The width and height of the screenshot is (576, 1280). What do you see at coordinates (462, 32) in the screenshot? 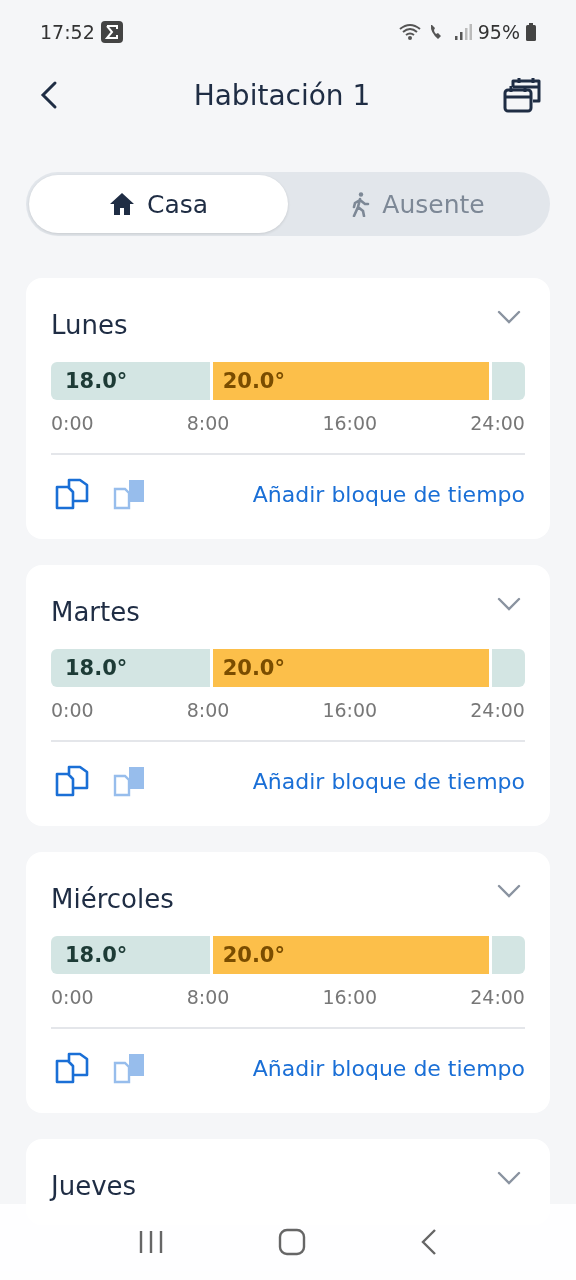
I see `signal-icon` at bounding box center [462, 32].